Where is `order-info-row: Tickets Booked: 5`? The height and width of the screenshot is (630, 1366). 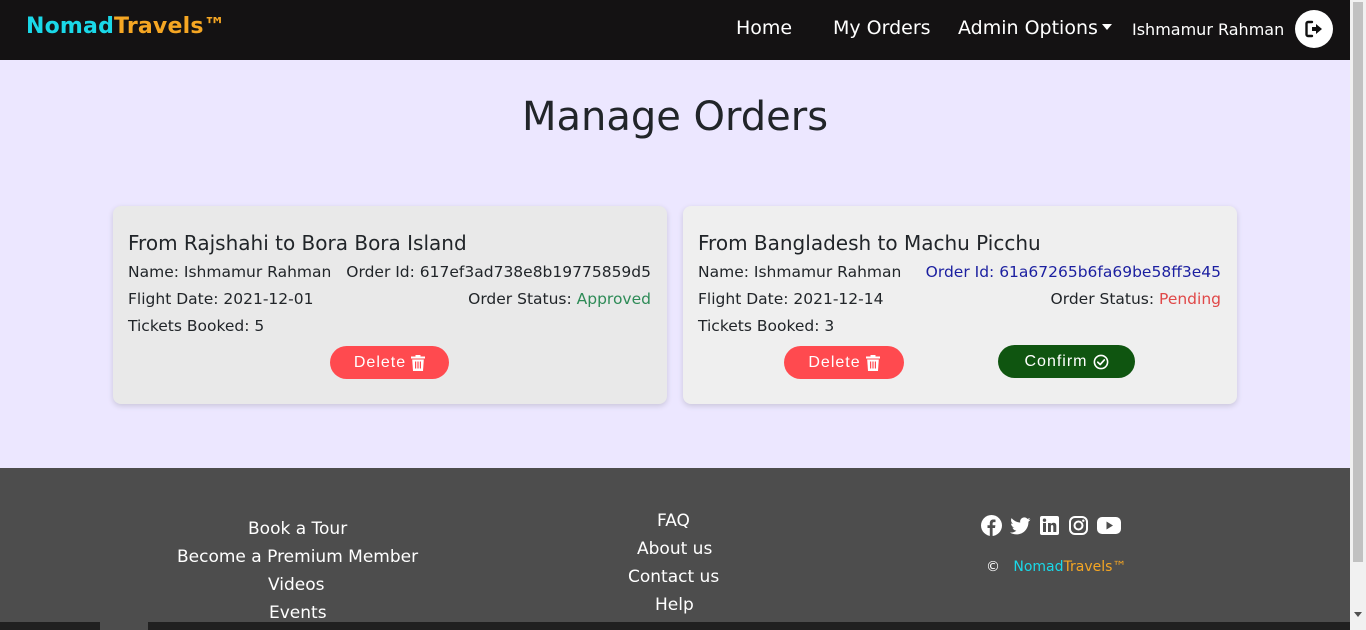
order-info-row: Tickets Booked: 5 is located at coordinates (389, 326).